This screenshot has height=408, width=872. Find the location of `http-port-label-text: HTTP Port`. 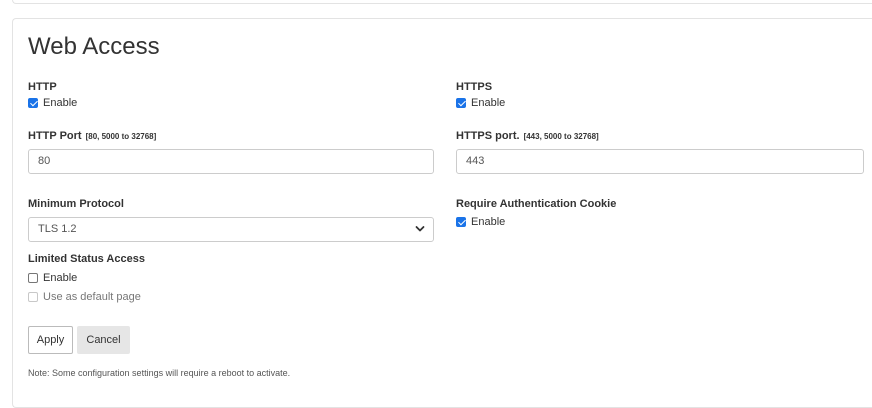

http-port-label-text: HTTP Port is located at coordinates (55, 136).